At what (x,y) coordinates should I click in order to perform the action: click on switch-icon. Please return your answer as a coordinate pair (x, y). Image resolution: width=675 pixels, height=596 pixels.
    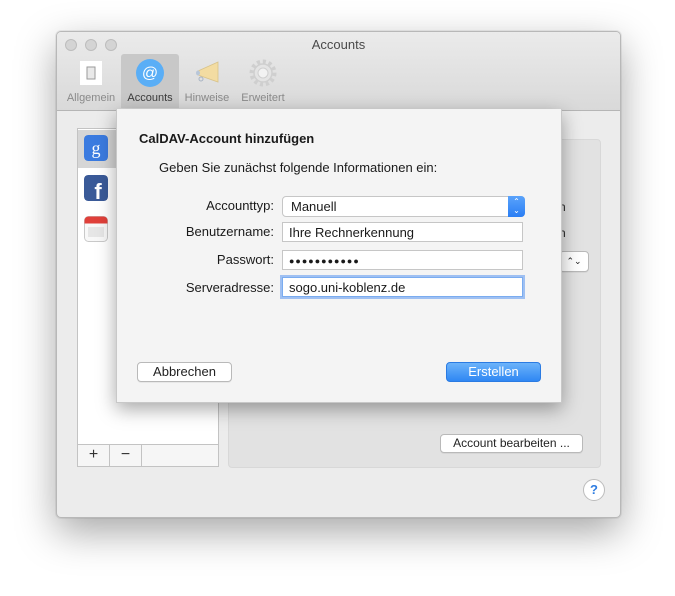
    Looking at the image, I should click on (91, 73).